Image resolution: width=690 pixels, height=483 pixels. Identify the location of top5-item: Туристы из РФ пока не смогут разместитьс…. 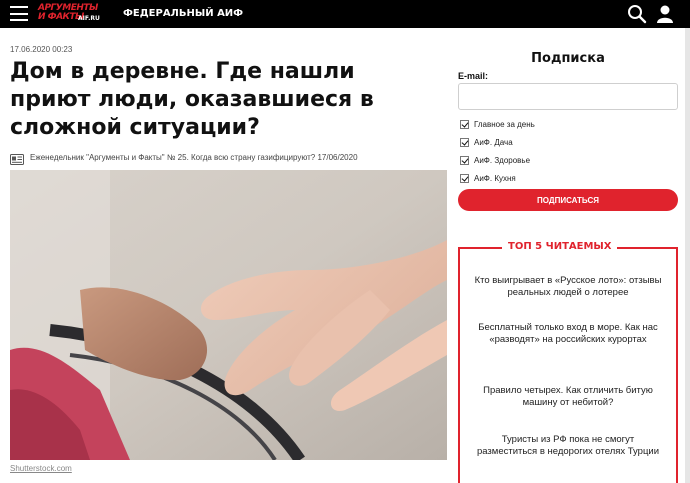
(568, 446).